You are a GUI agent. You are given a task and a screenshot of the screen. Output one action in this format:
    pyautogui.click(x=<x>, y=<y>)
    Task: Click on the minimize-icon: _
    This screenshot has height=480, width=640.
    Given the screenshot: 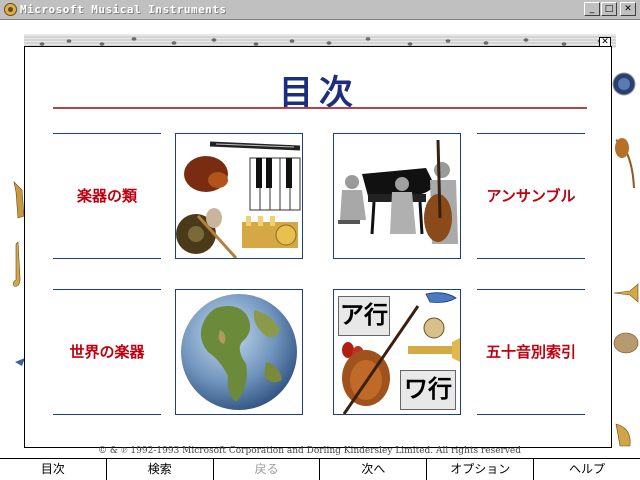 What is the action you would take?
    pyautogui.click(x=592, y=9)
    